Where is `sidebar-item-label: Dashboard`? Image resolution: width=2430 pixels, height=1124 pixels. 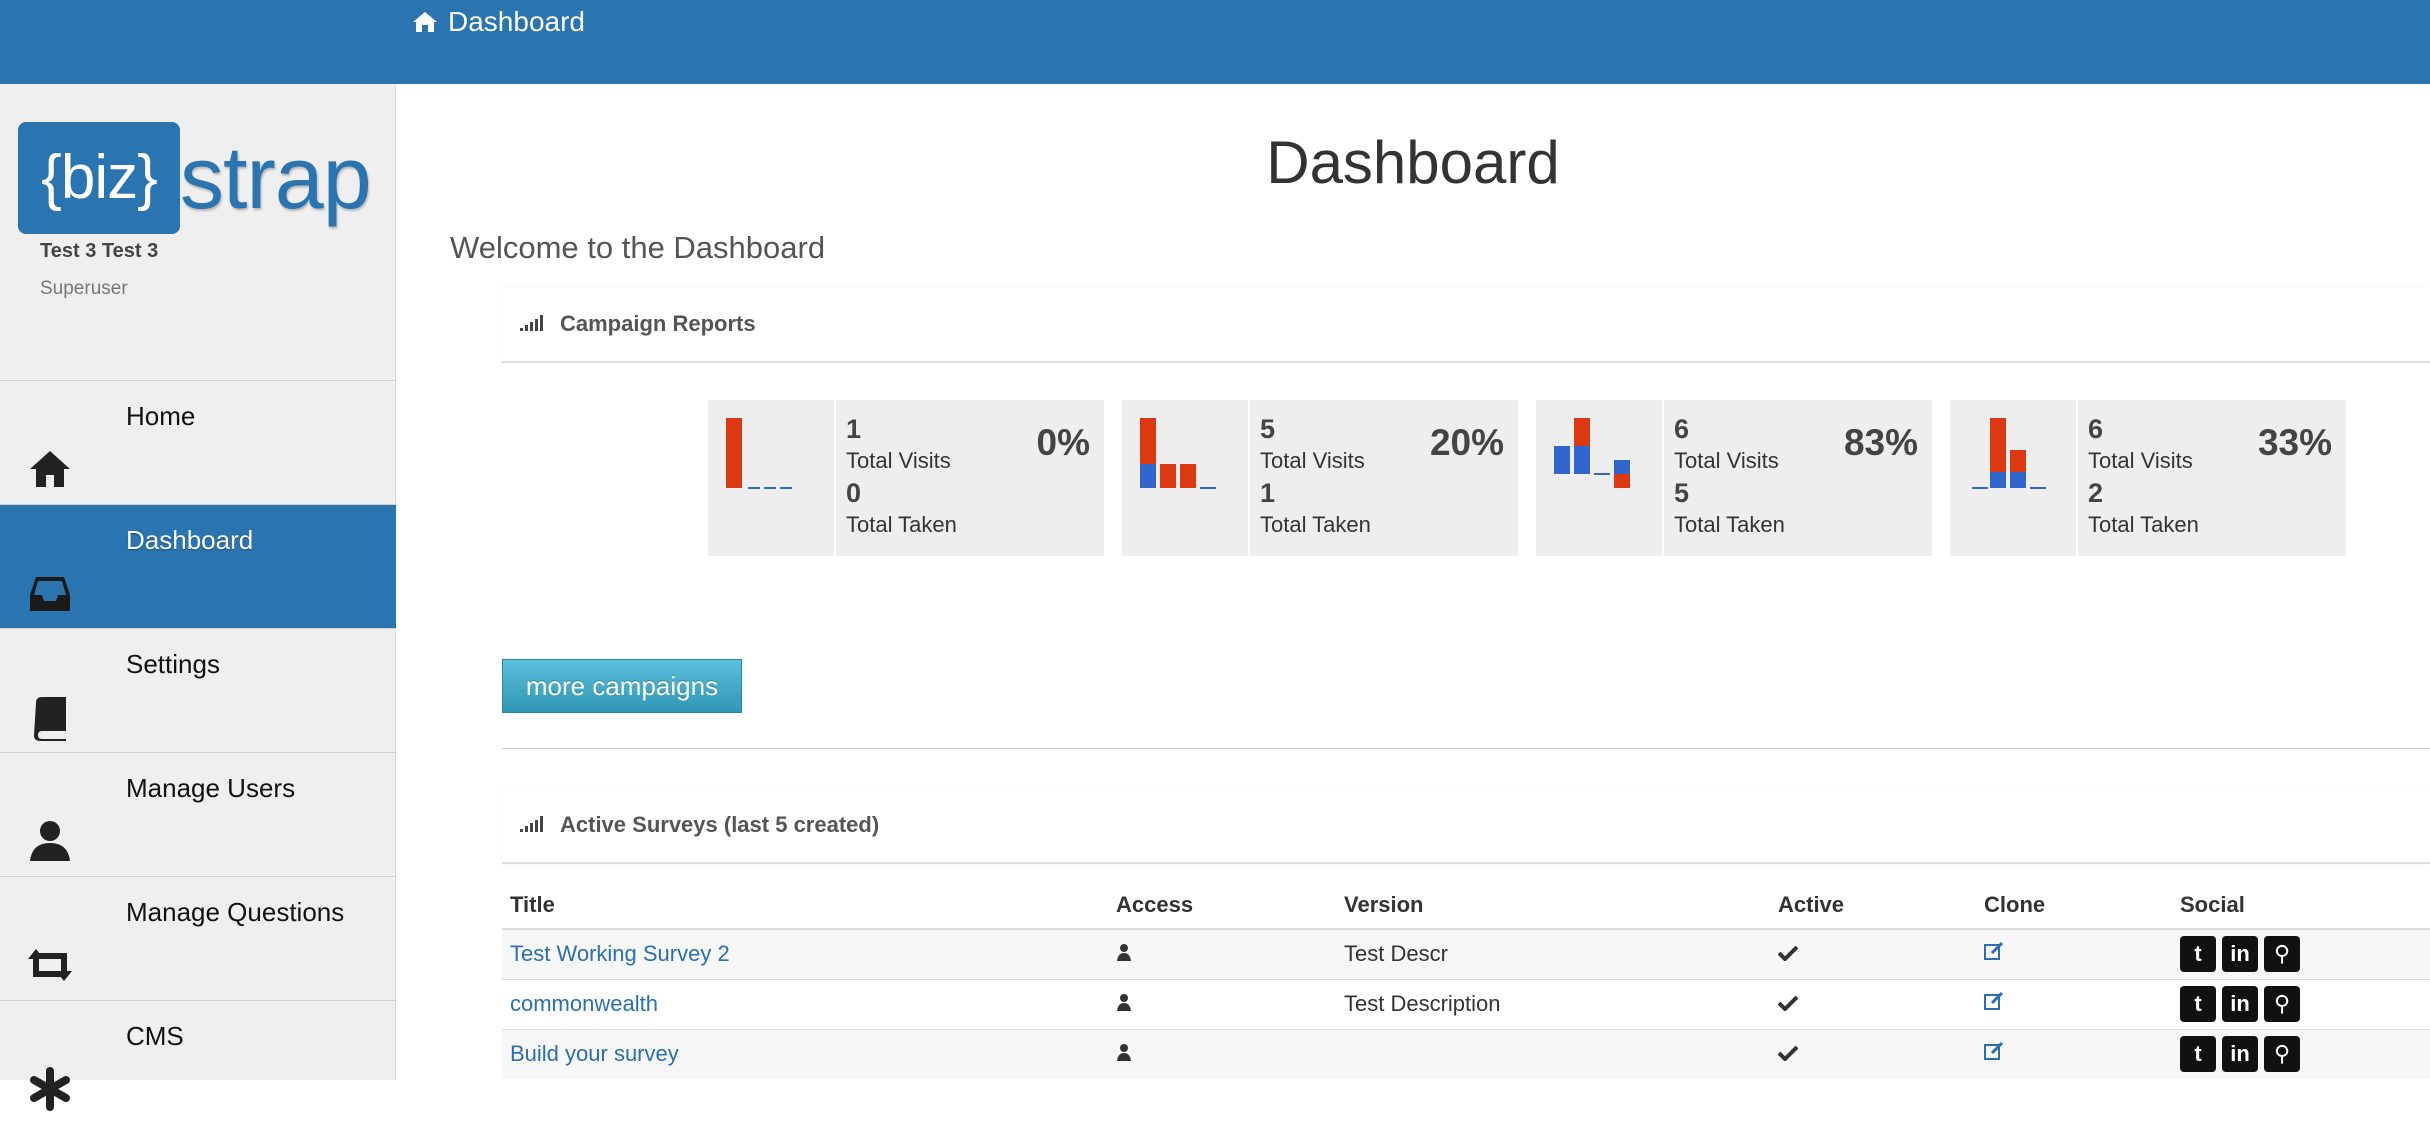
sidebar-item-label: Dashboard is located at coordinates (190, 540).